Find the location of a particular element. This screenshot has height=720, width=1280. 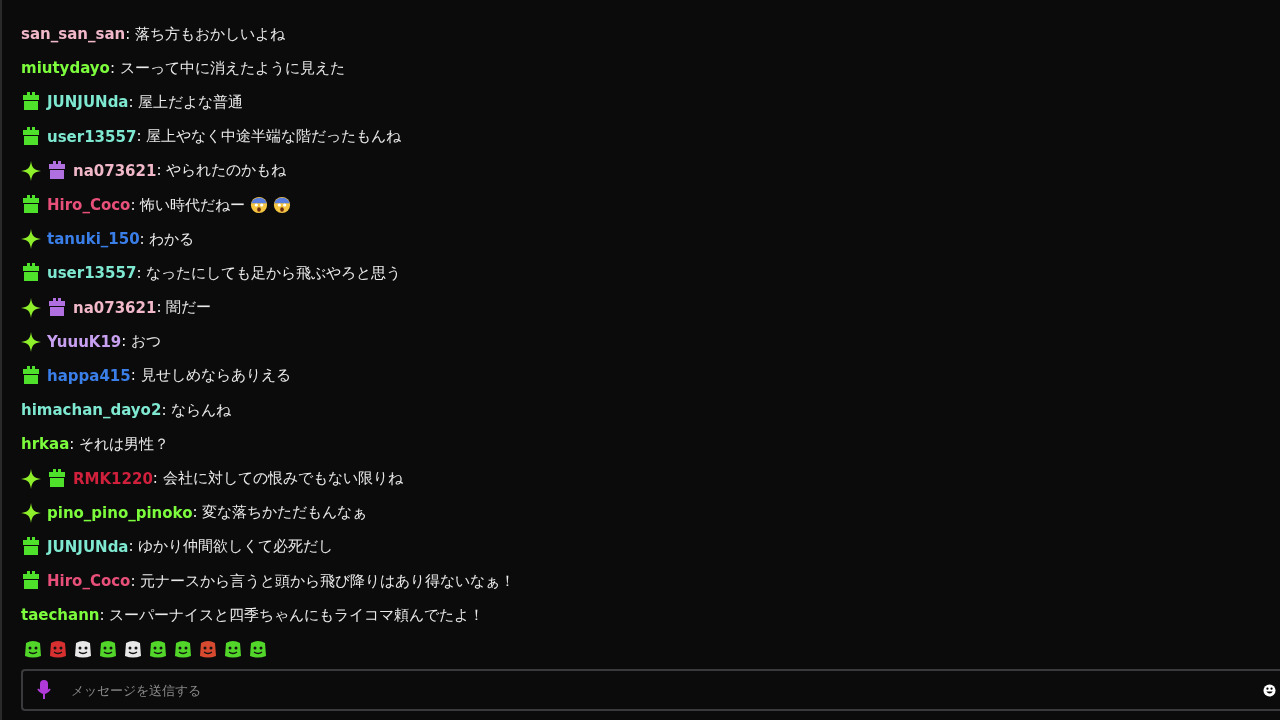

chat-message: : 元ナースから言うと頭から飛び降りはあり得ないなぁ！ is located at coordinates (323, 581).